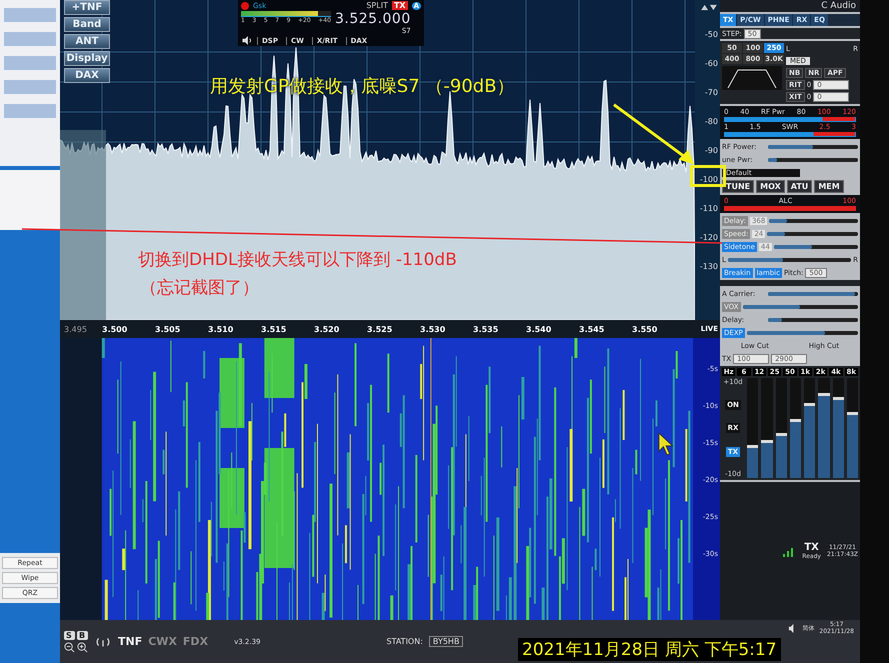 The width and height of the screenshot is (889, 663). I want to click on zoom-out-icon, so click(69, 647).